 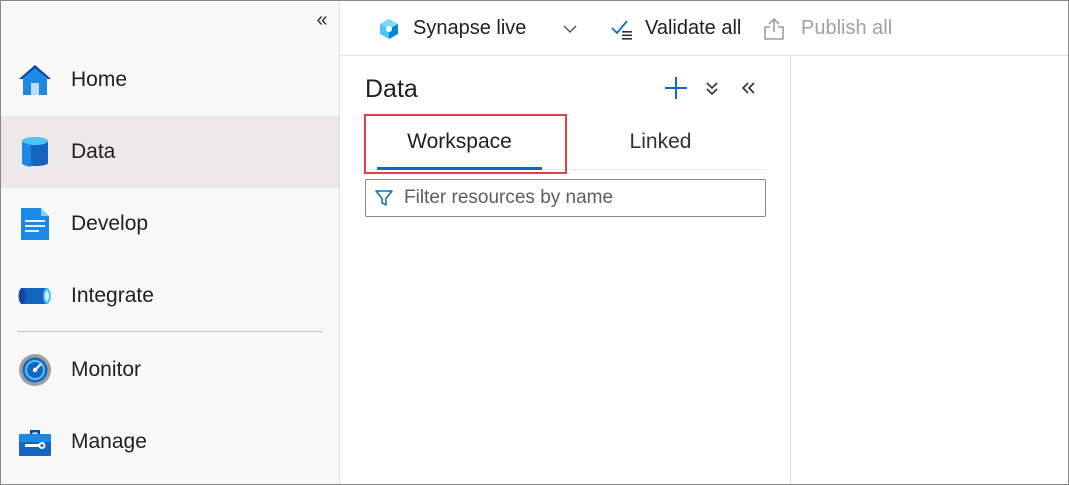 I want to click on nav-item-develop: Develop, so click(x=170, y=224).